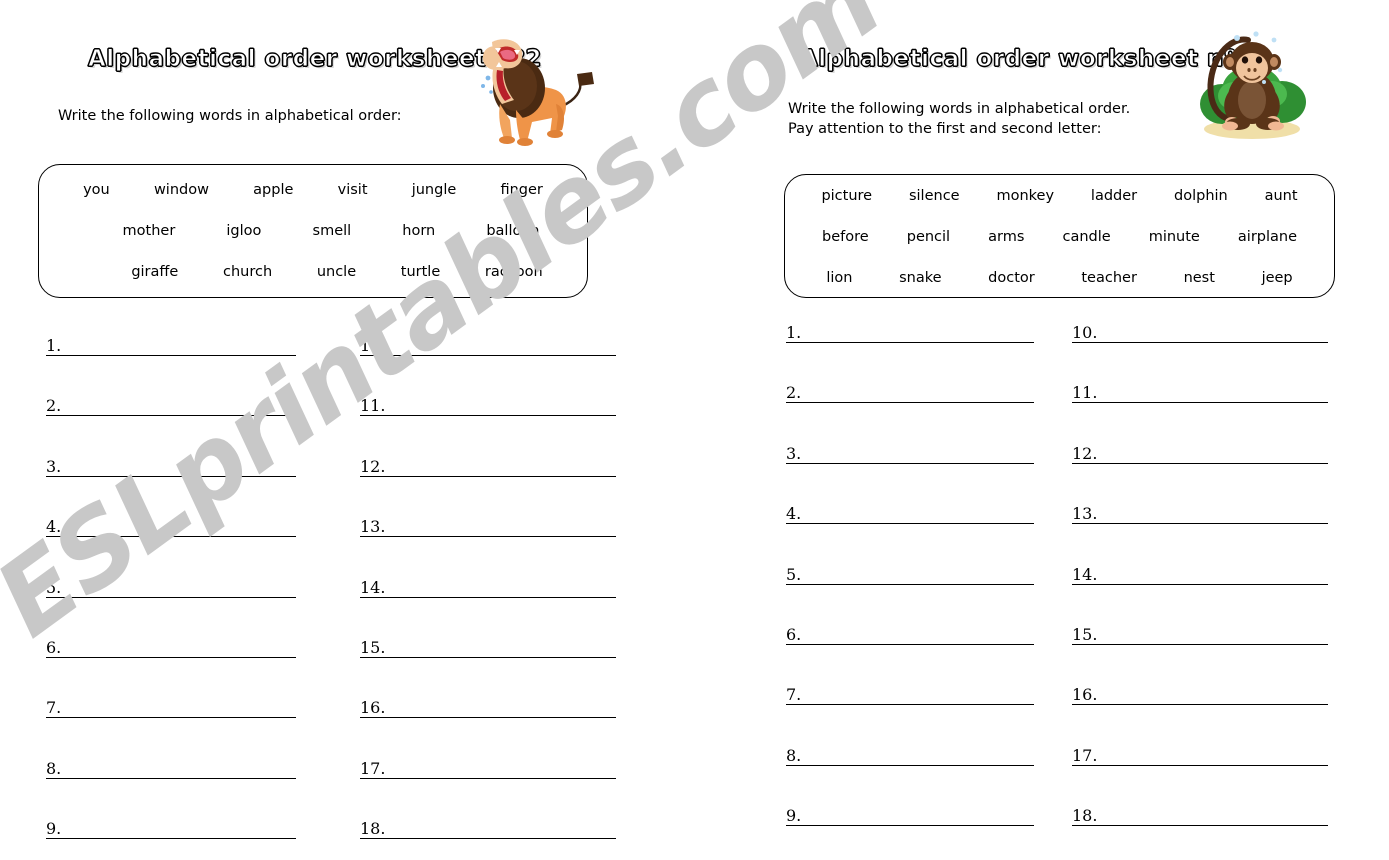  What do you see at coordinates (181, 189) in the screenshot?
I see `word-item: window` at bounding box center [181, 189].